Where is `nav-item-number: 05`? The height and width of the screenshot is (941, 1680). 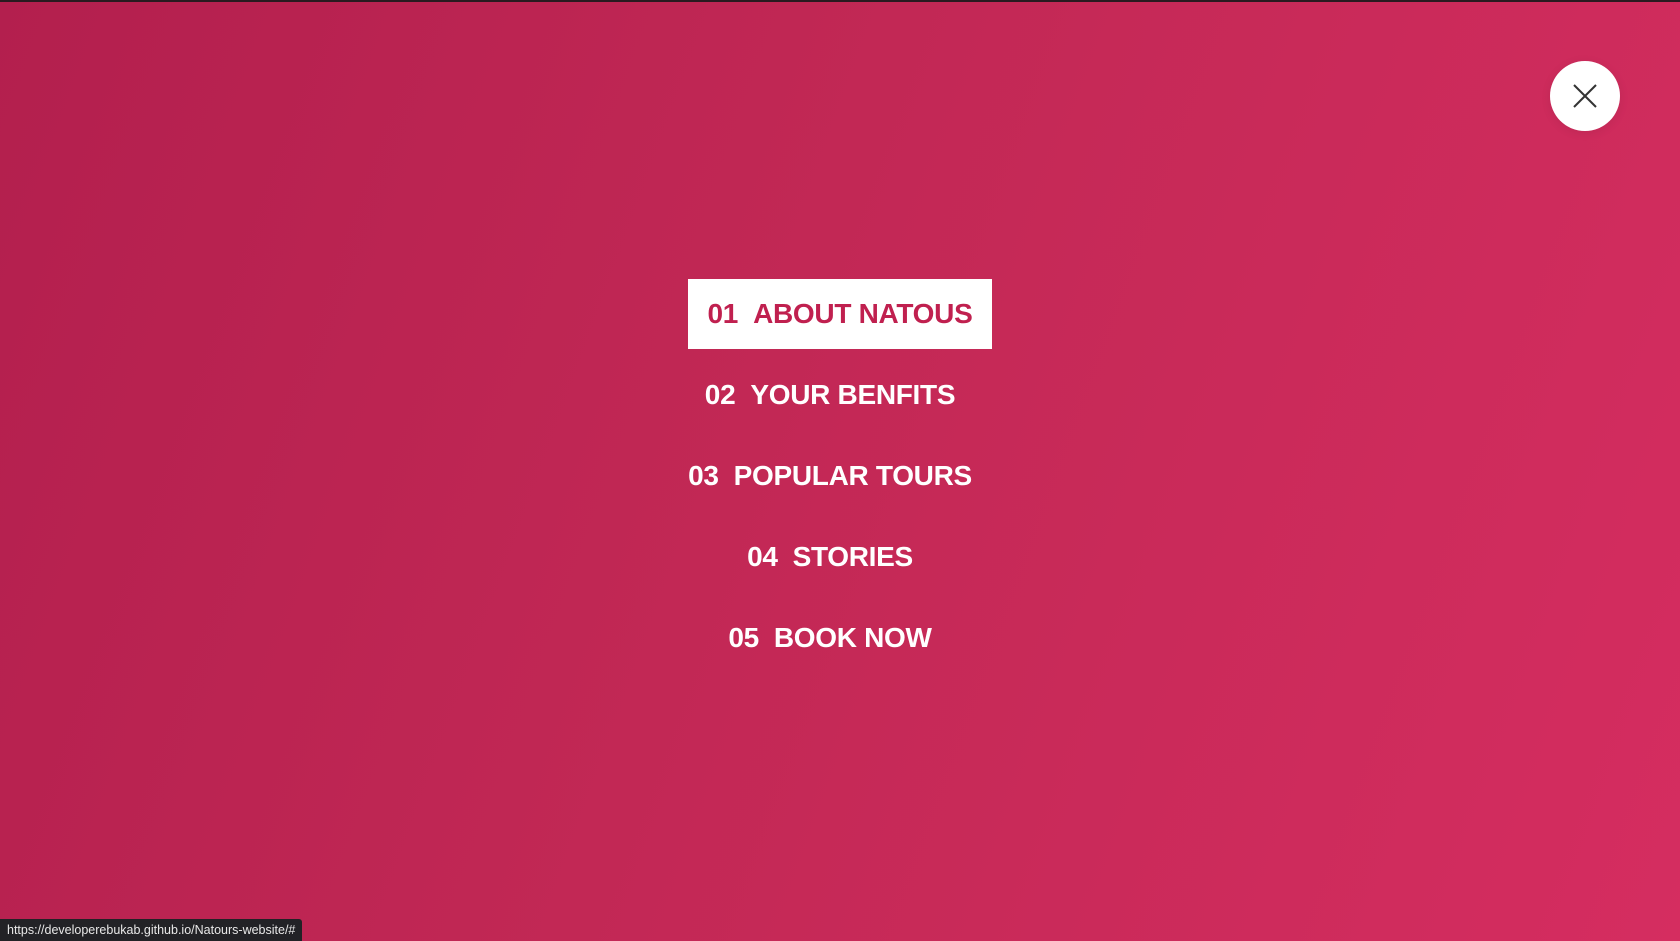
nav-item-number: 05 is located at coordinates (743, 637).